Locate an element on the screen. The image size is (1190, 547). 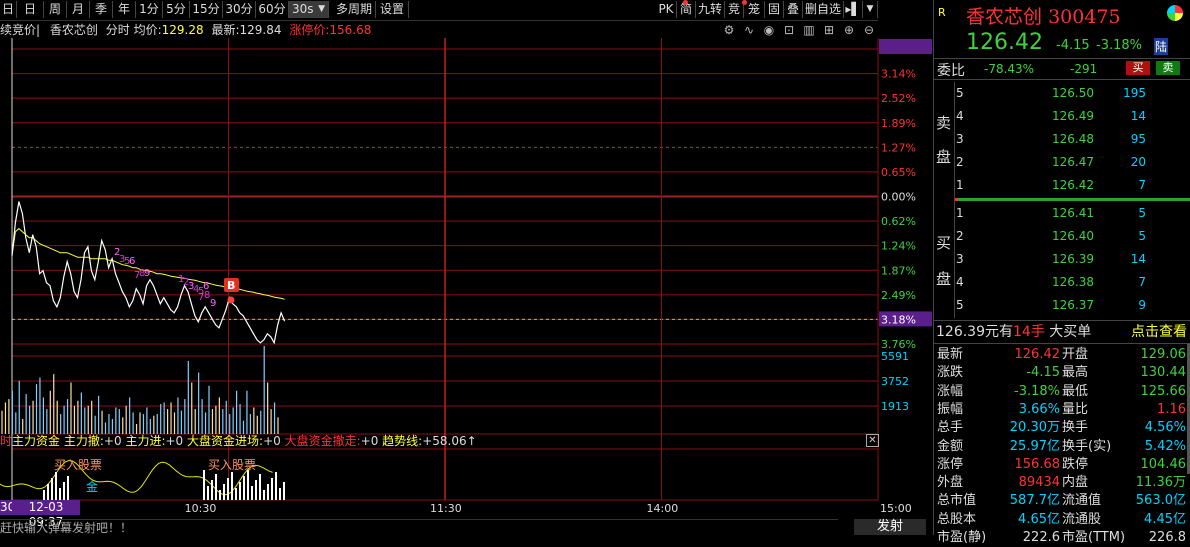
ask-row: 3 126.48 95 is located at coordinates (1062, 139).